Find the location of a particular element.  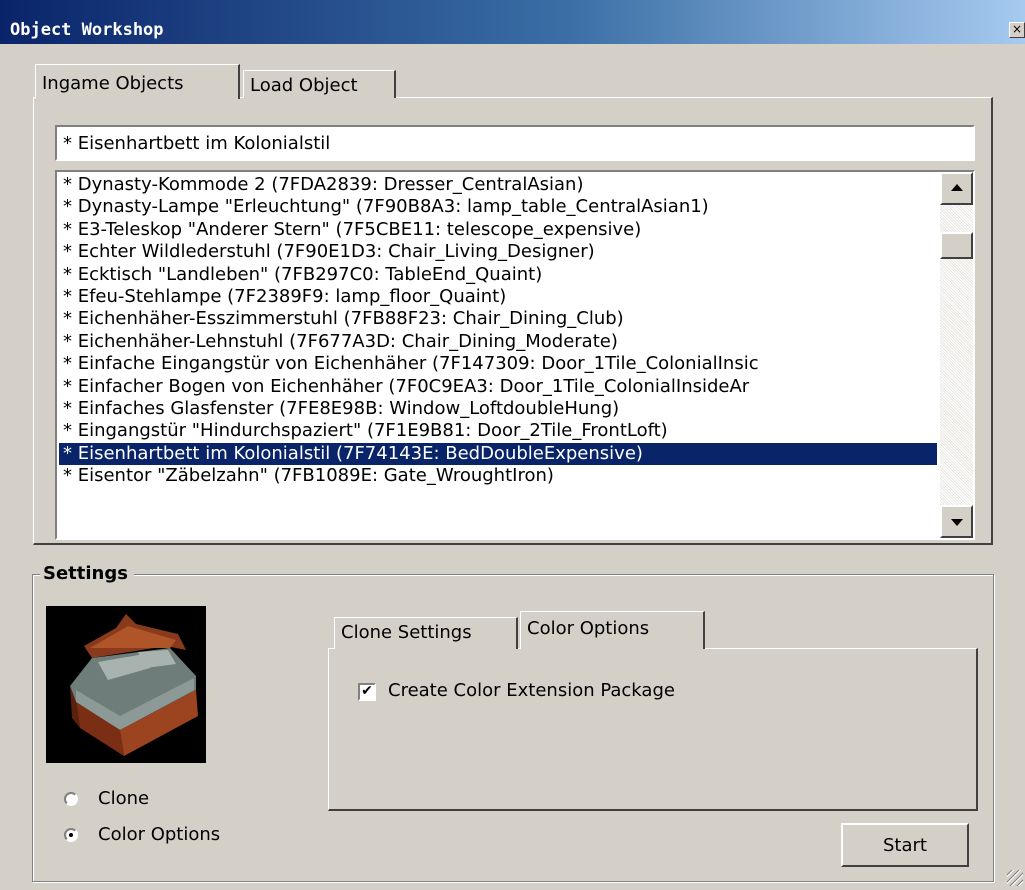

radio-dot-icon is located at coordinates (71, 835).